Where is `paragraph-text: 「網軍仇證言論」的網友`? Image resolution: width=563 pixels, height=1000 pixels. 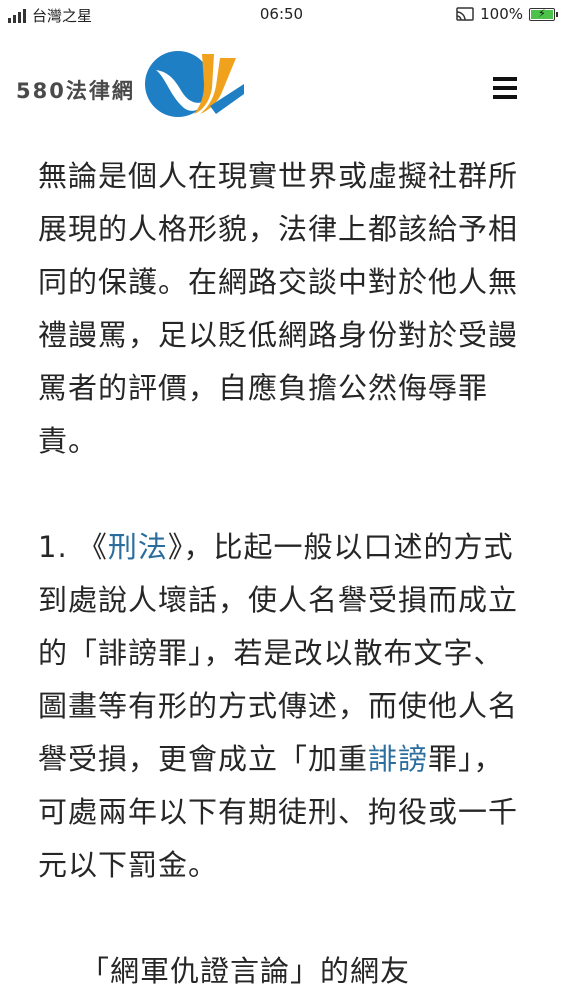 paragraph-text: 「網軍仇證言論」的網友 is located at coordinates (245, 971).